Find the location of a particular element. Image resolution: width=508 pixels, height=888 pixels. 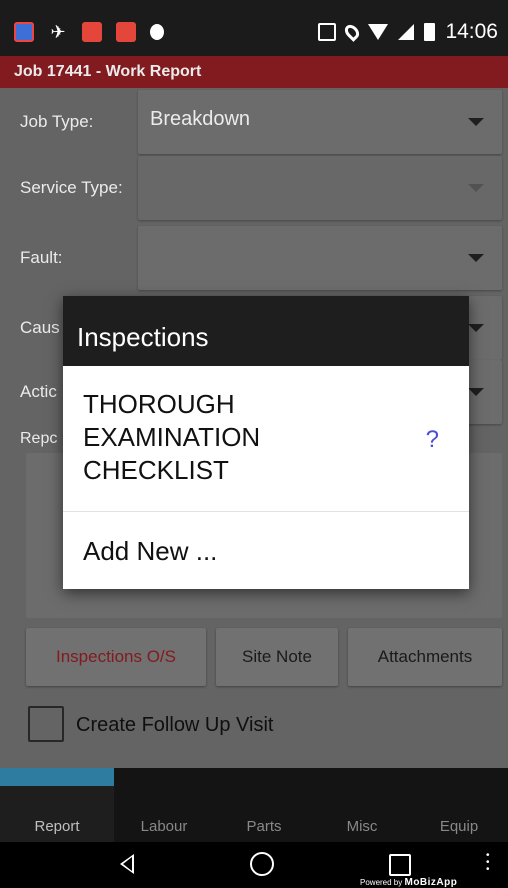

bottom-tab-bar: Report Labour Parts Misc Equip is located at coordinates (254, 805).